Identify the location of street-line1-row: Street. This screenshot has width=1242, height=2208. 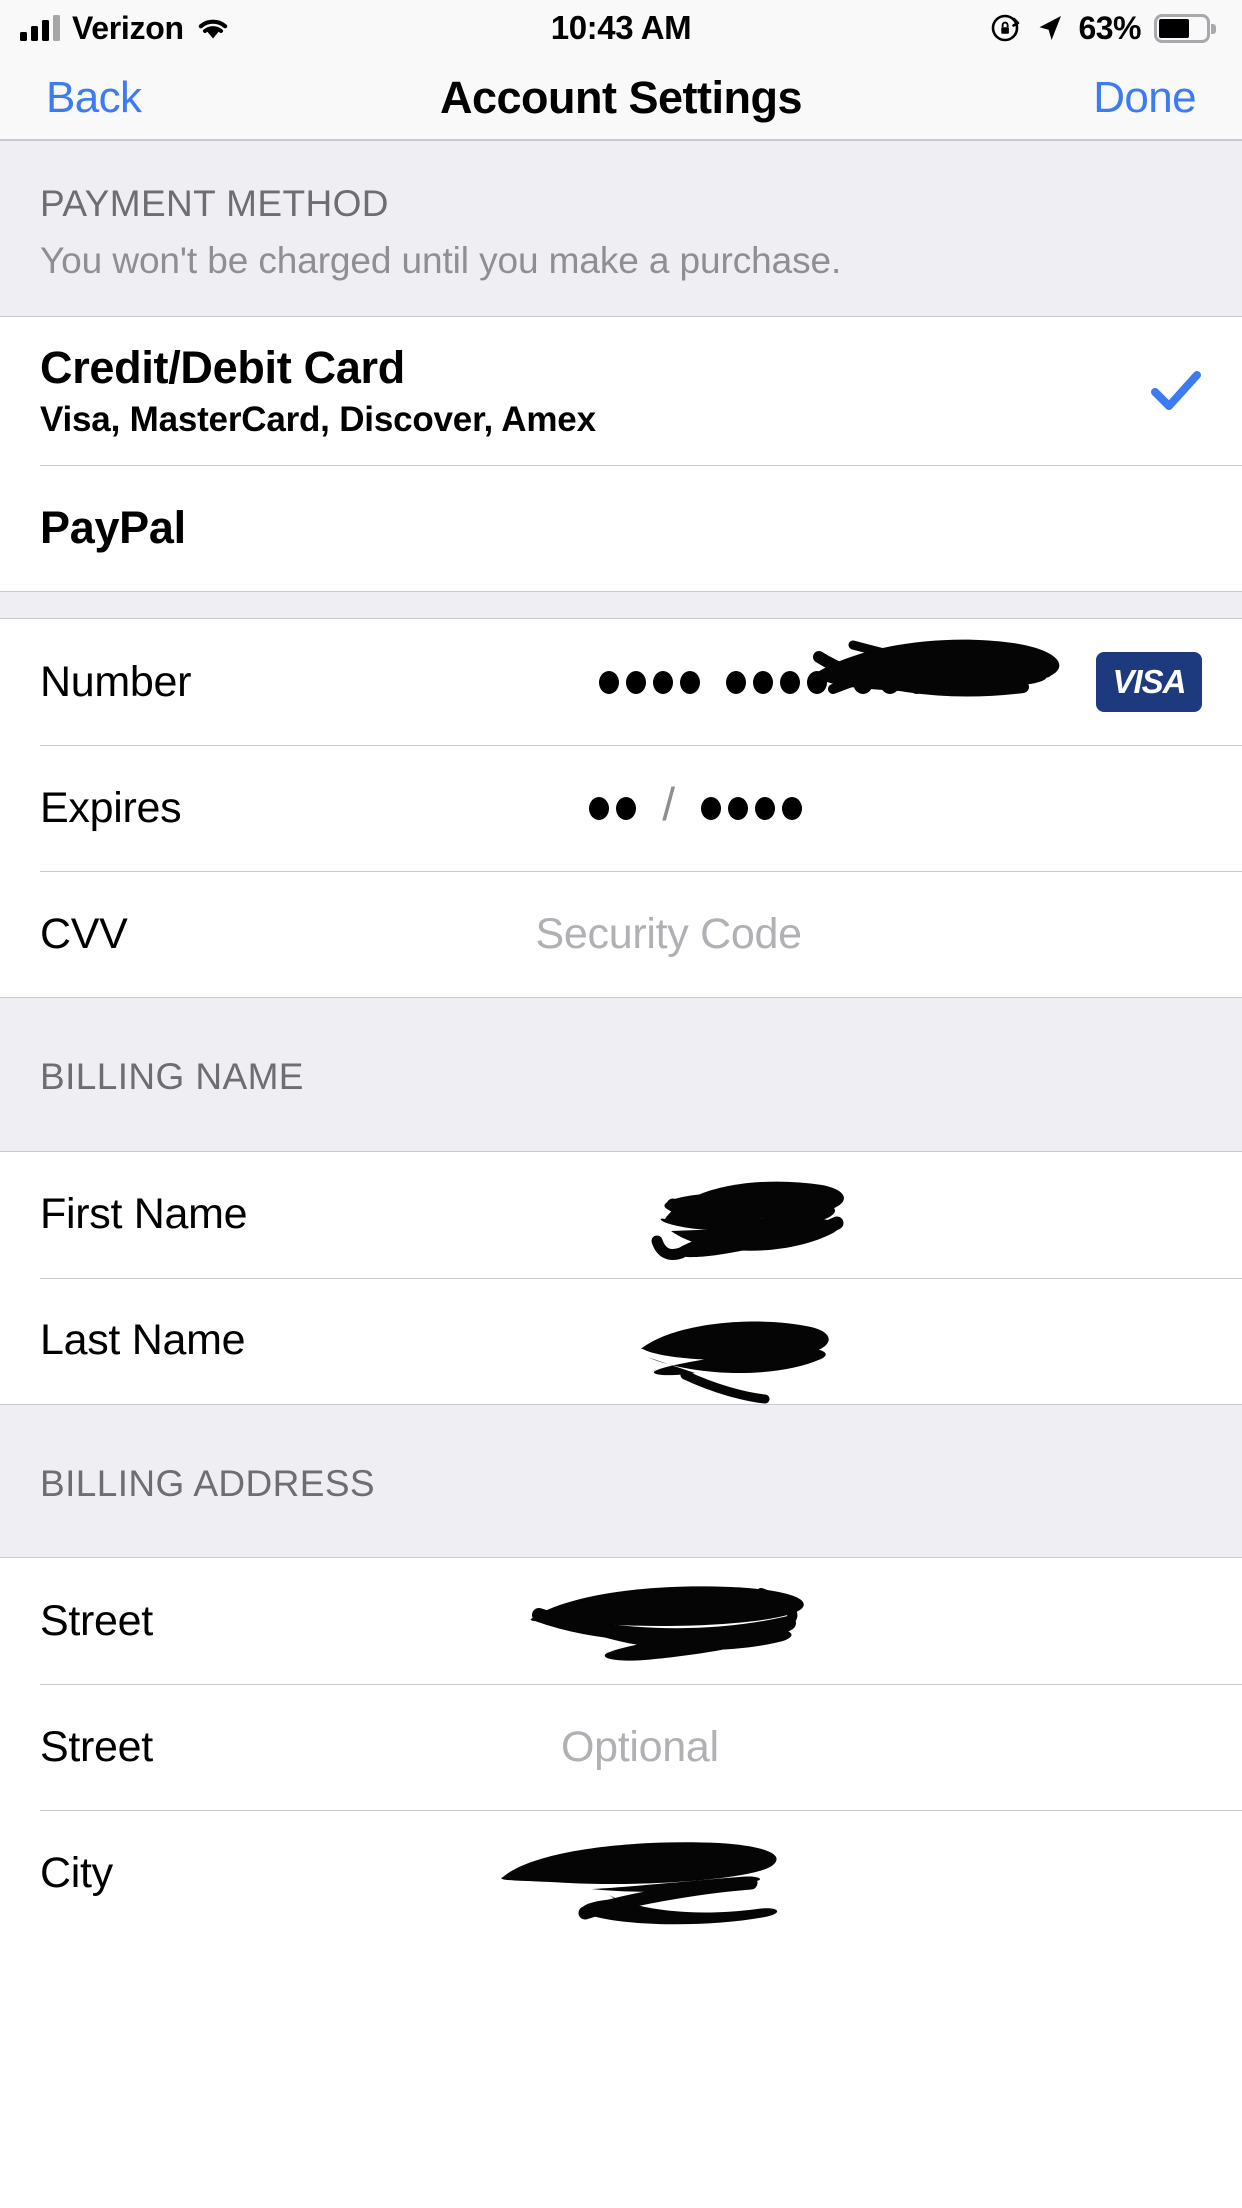
(621, 1621).